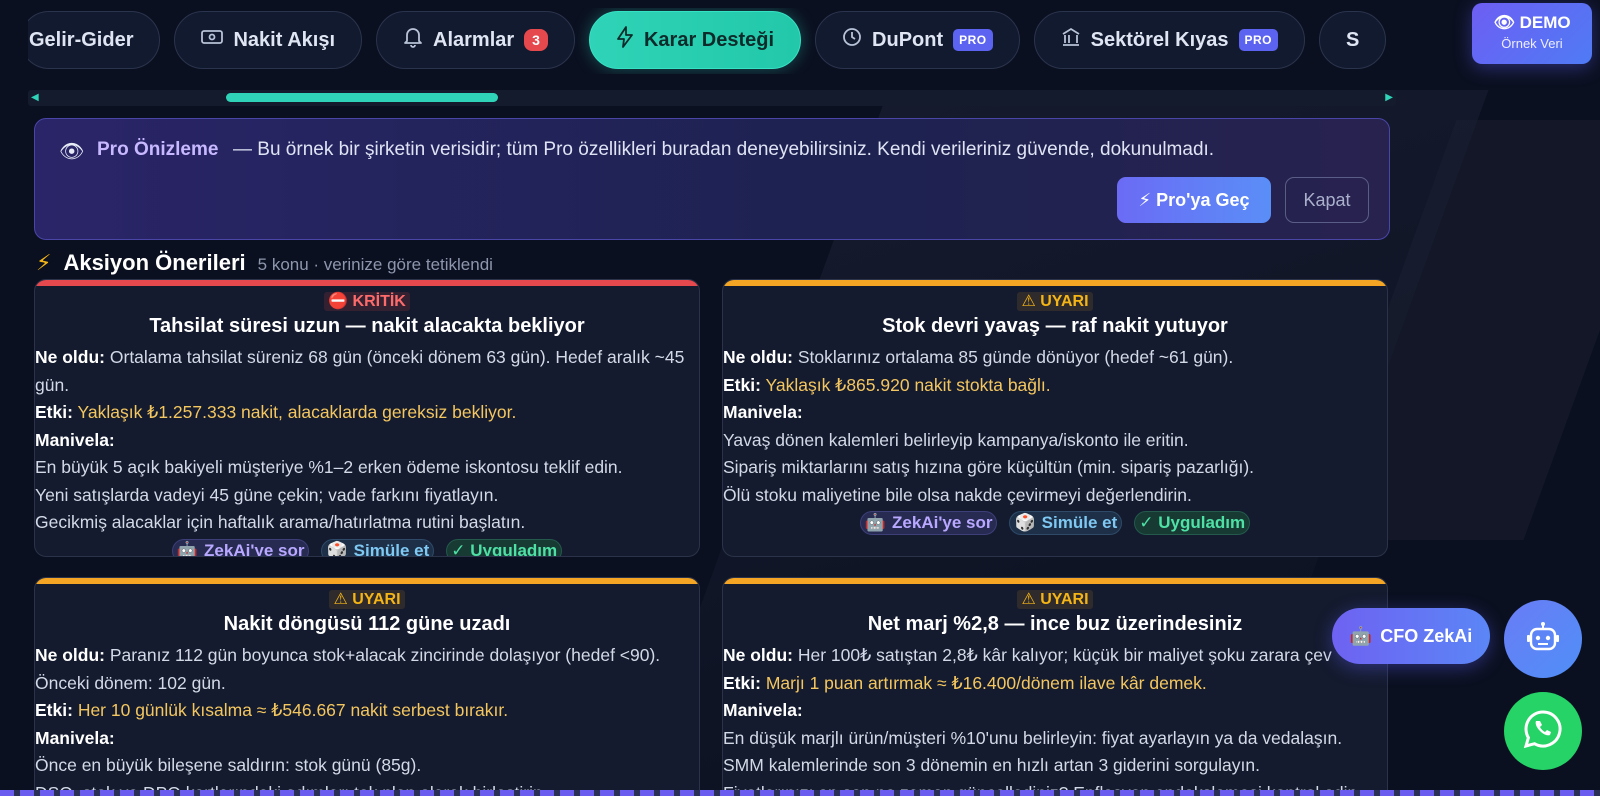 Image resolution: width=1600 pixels, height=796 pixels. I want to click on scroll-right-icon: ▶, so click(1389, 97).